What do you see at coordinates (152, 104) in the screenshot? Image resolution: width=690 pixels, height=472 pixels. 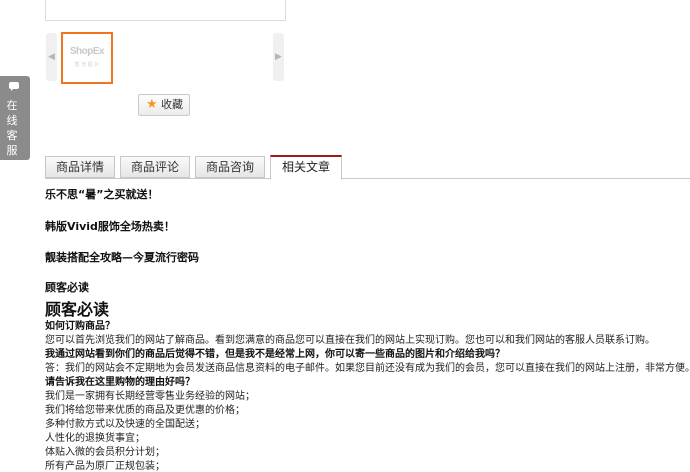 I see `star-icon: ★` at bounding box center [152, 104].